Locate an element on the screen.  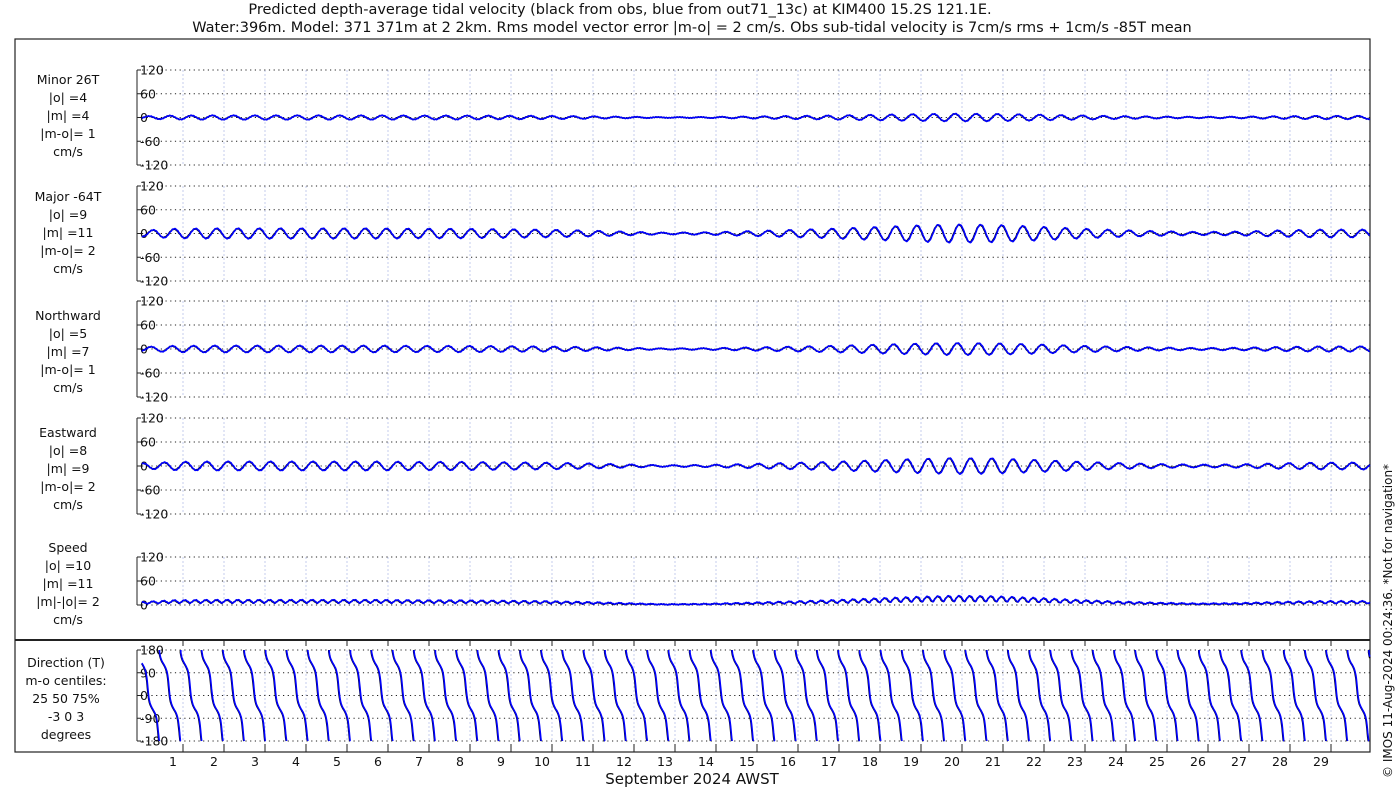
panel-label: |m| =4 is located at coordinates (68, 115).